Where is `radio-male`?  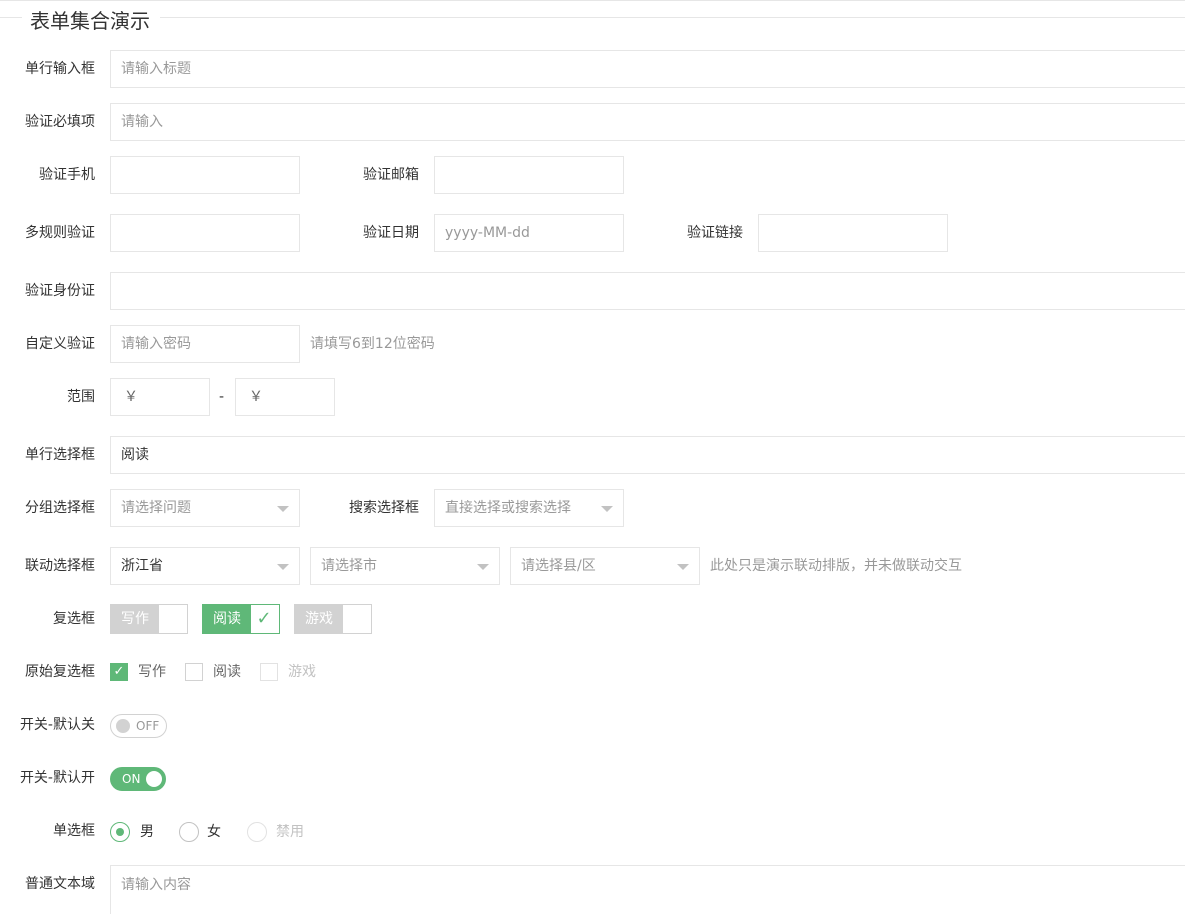 radio-male is located at coordinates (120, 832).